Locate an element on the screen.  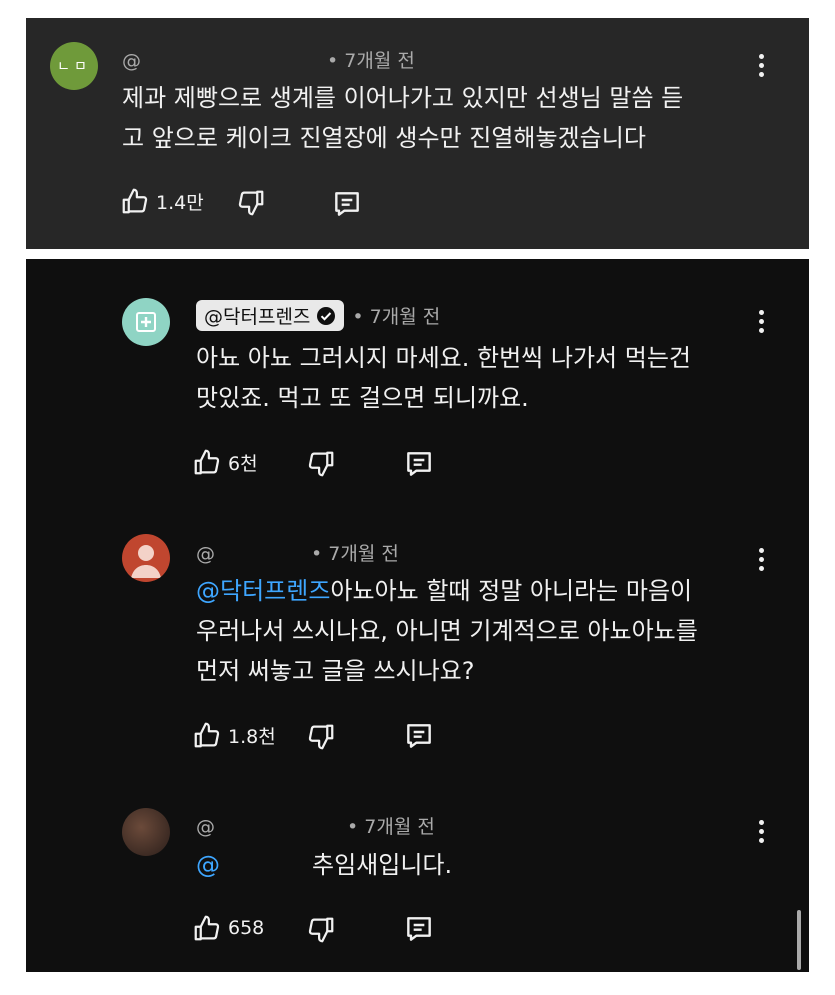
channel-owner-badge: @닥터프렌즈 is located at coordinates (270, 315).